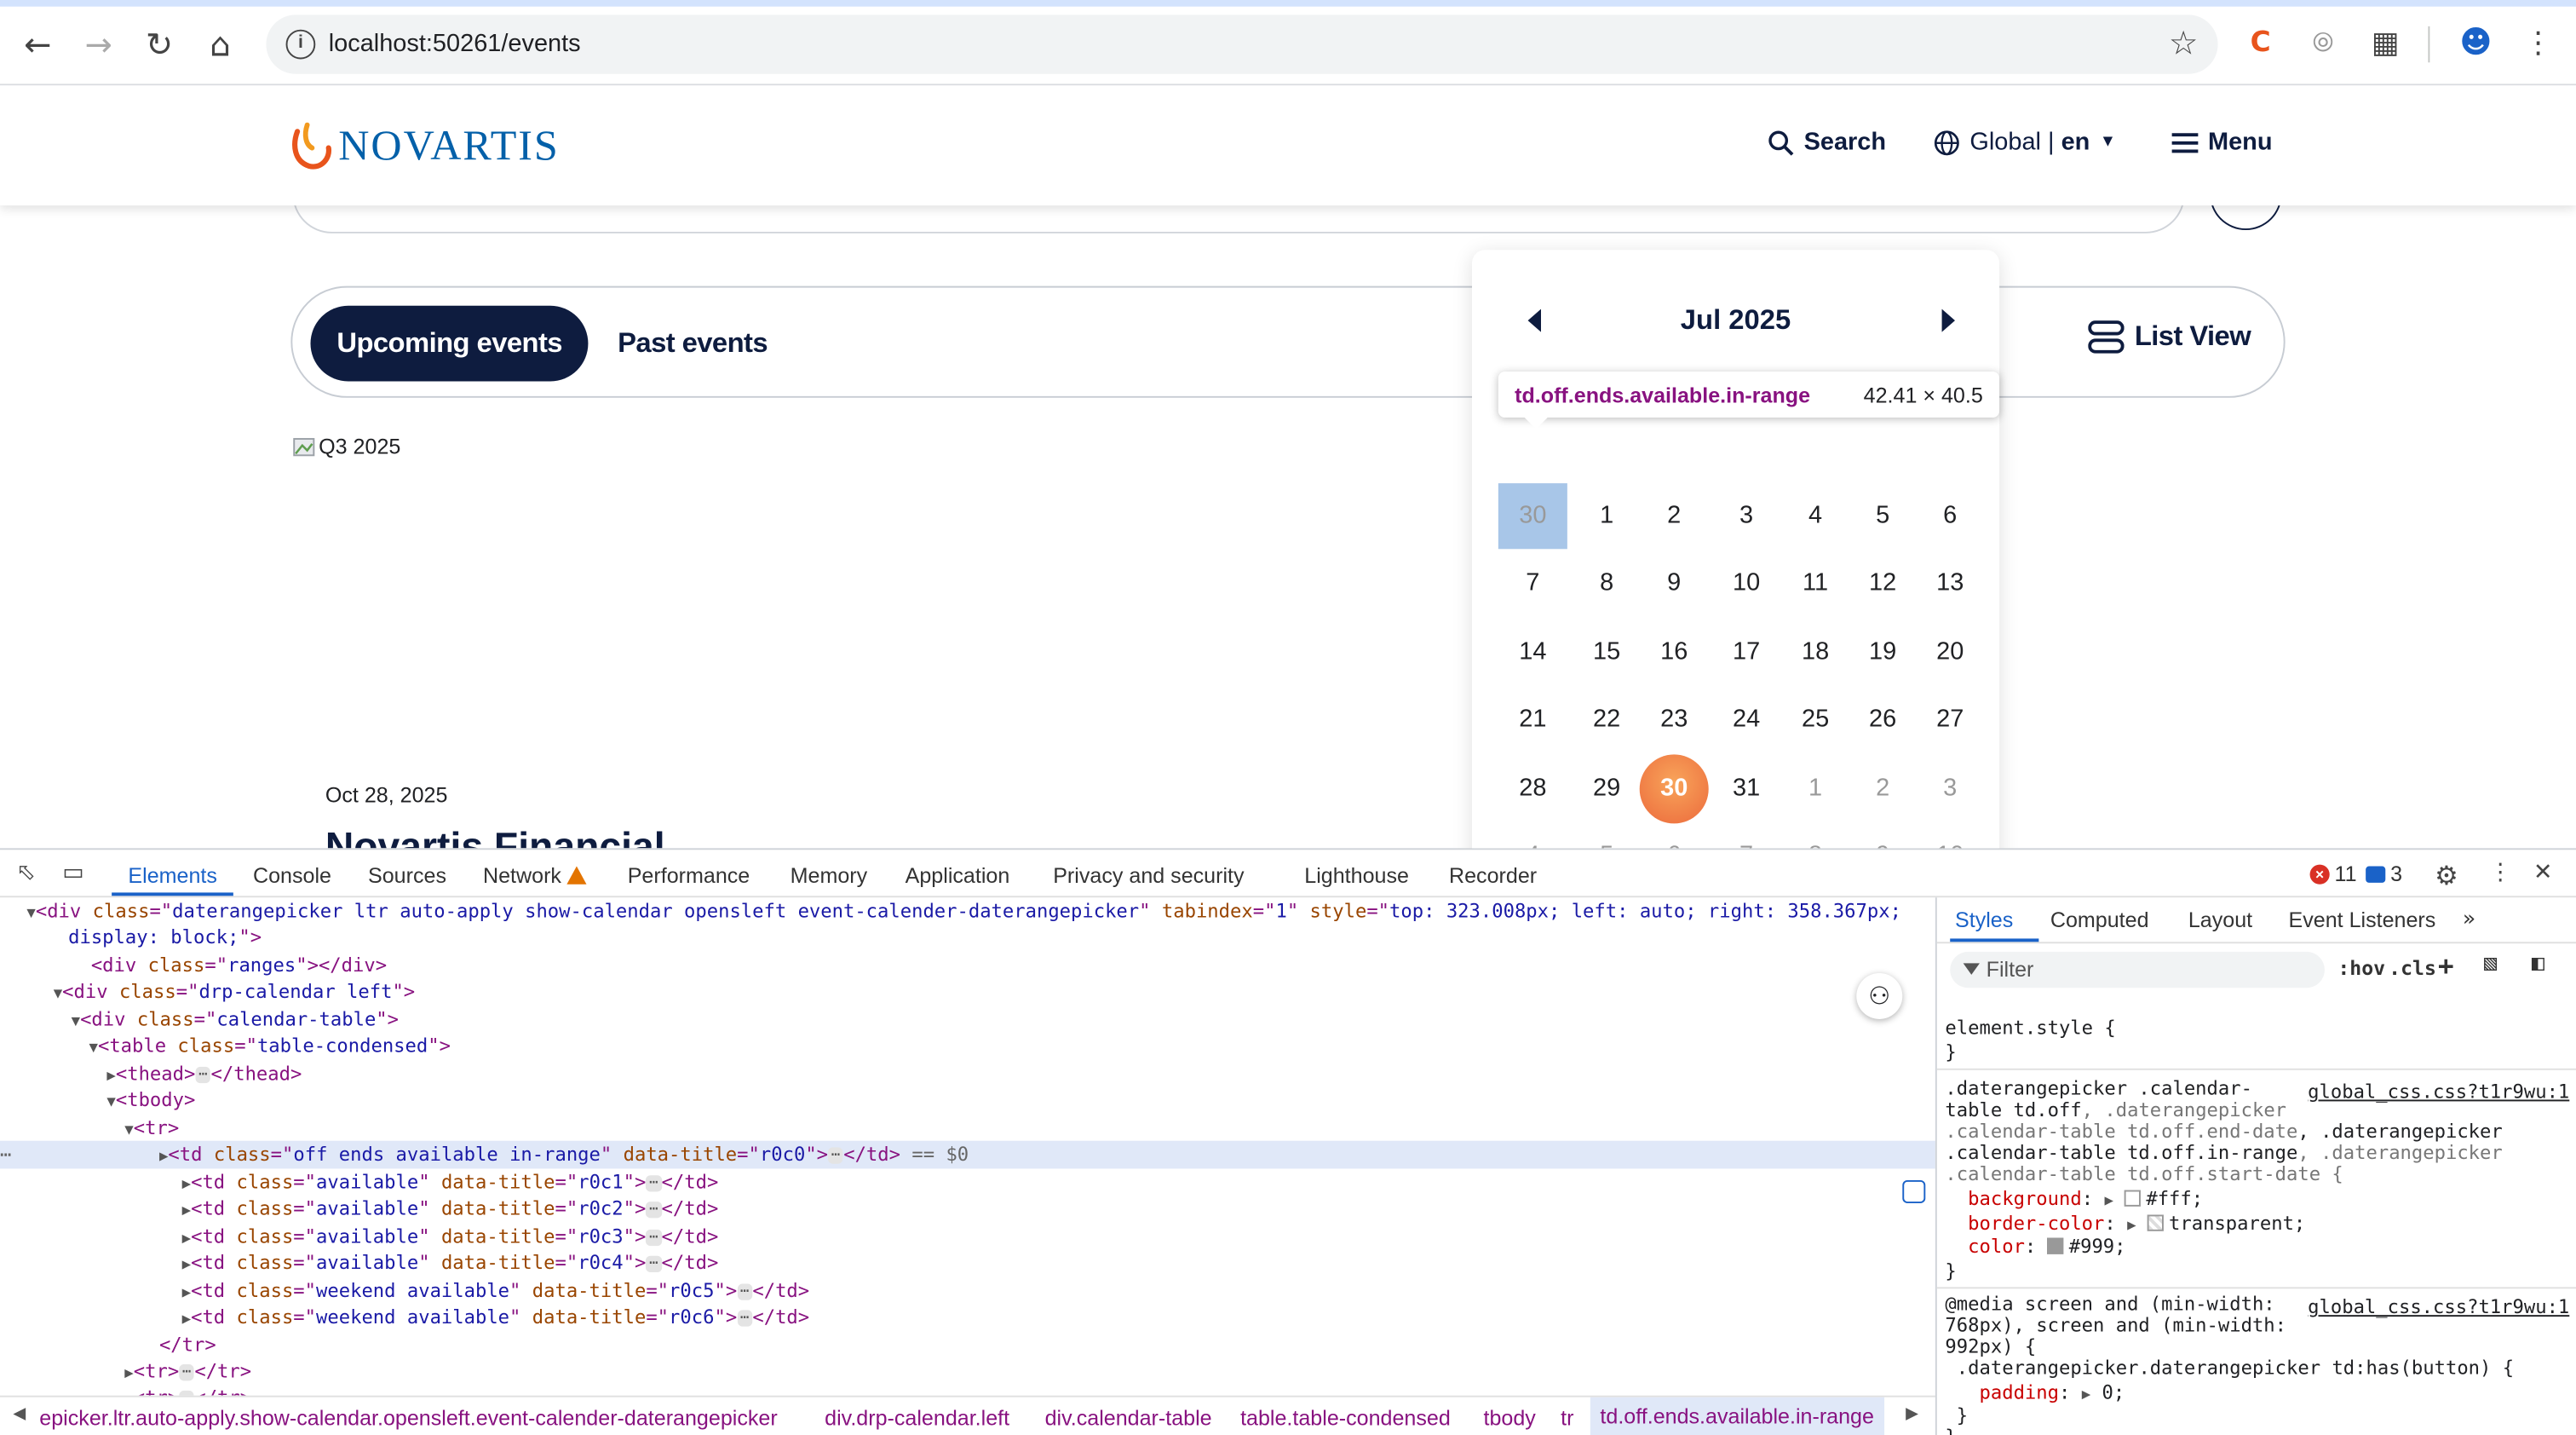  What do you see at coordinates (2446, 966) in the screenshot?
I see `new-rule-plus-icon: +` at bounding box center [2446, 966].